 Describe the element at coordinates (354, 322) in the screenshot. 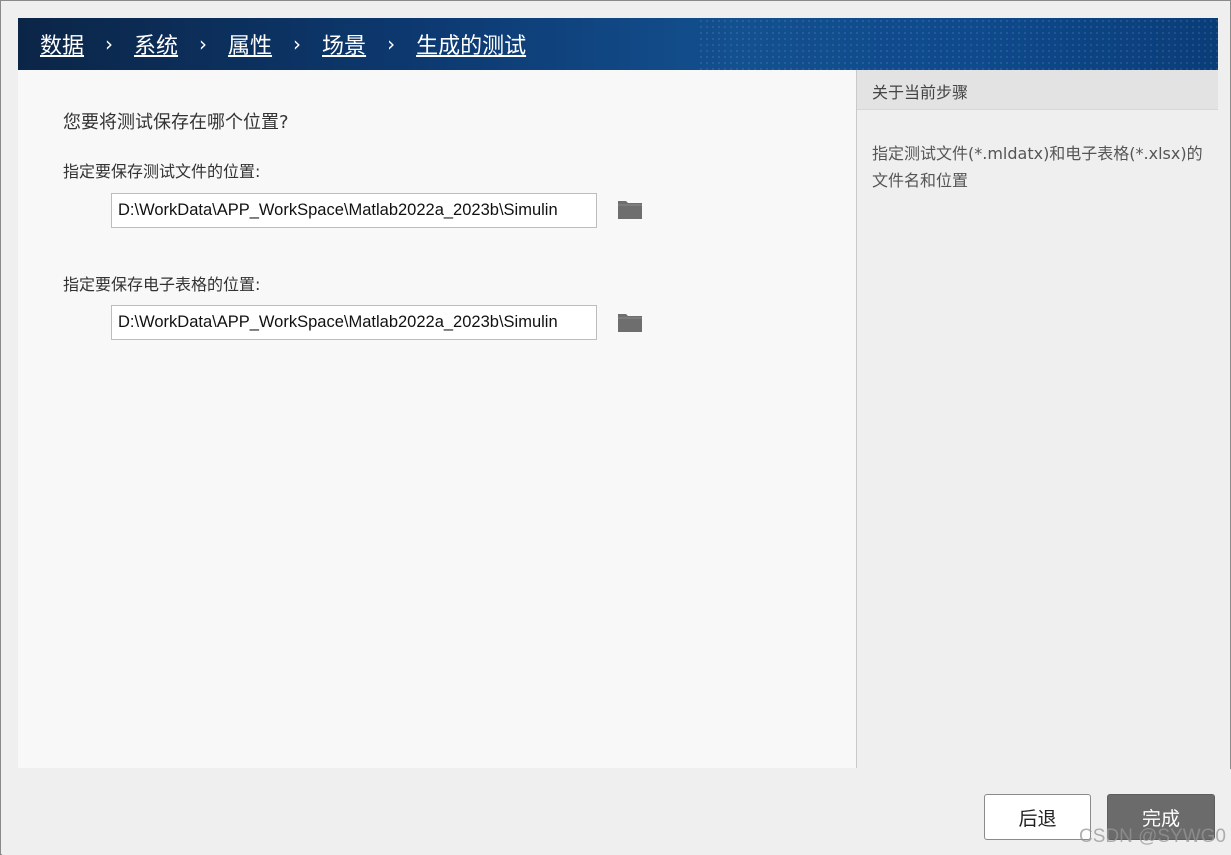

I see `spreadsheet-path-input` at that location.